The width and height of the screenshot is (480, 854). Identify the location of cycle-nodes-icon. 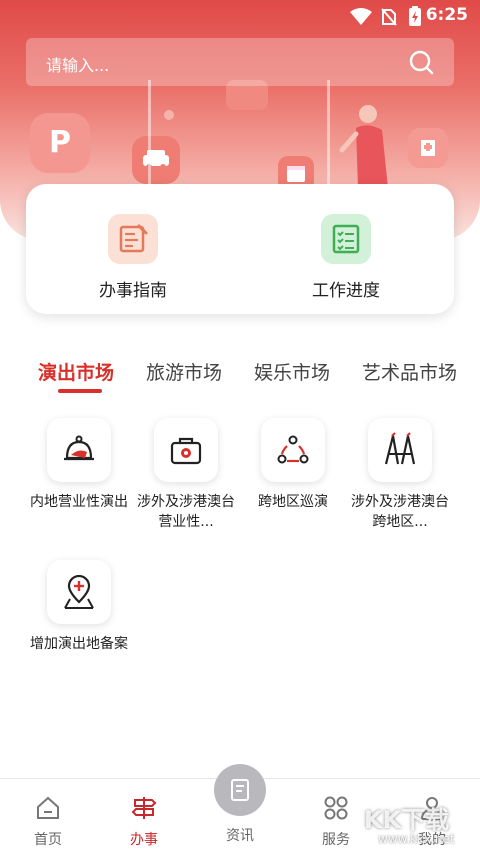
(293, 450).